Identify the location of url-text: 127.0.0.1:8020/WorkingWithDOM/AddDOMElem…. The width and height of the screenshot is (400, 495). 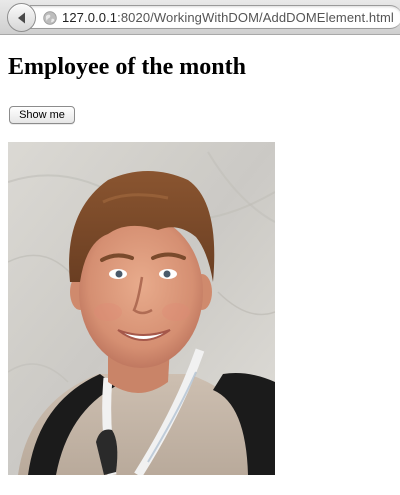
(228, 17).